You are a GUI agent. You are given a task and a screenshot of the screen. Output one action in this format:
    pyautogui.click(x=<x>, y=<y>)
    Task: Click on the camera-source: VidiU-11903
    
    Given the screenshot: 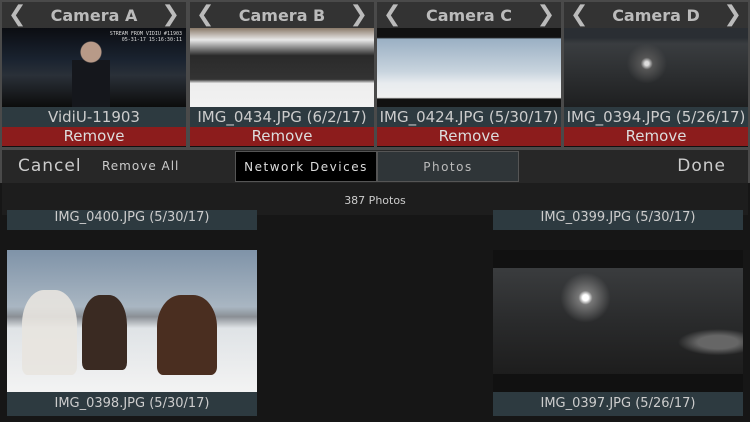 What is the action you would take?
    pyautogui.click(x=94, y=117)
    